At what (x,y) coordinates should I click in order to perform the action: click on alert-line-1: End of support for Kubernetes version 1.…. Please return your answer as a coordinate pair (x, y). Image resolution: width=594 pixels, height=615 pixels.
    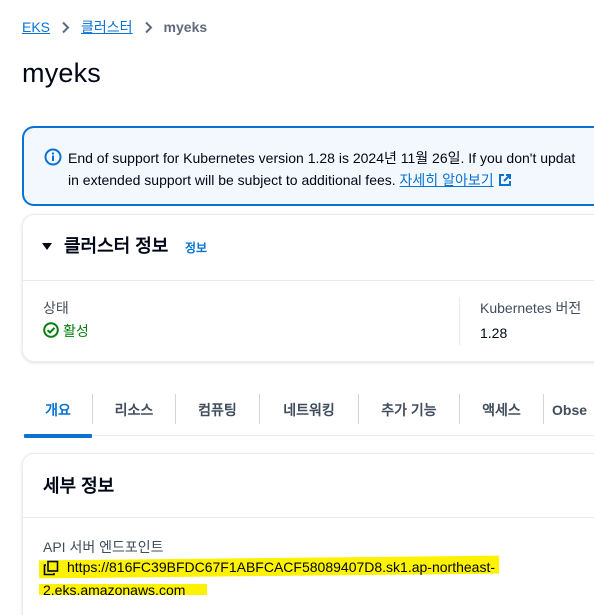
    Looking at the image, I should click on (322, 158).